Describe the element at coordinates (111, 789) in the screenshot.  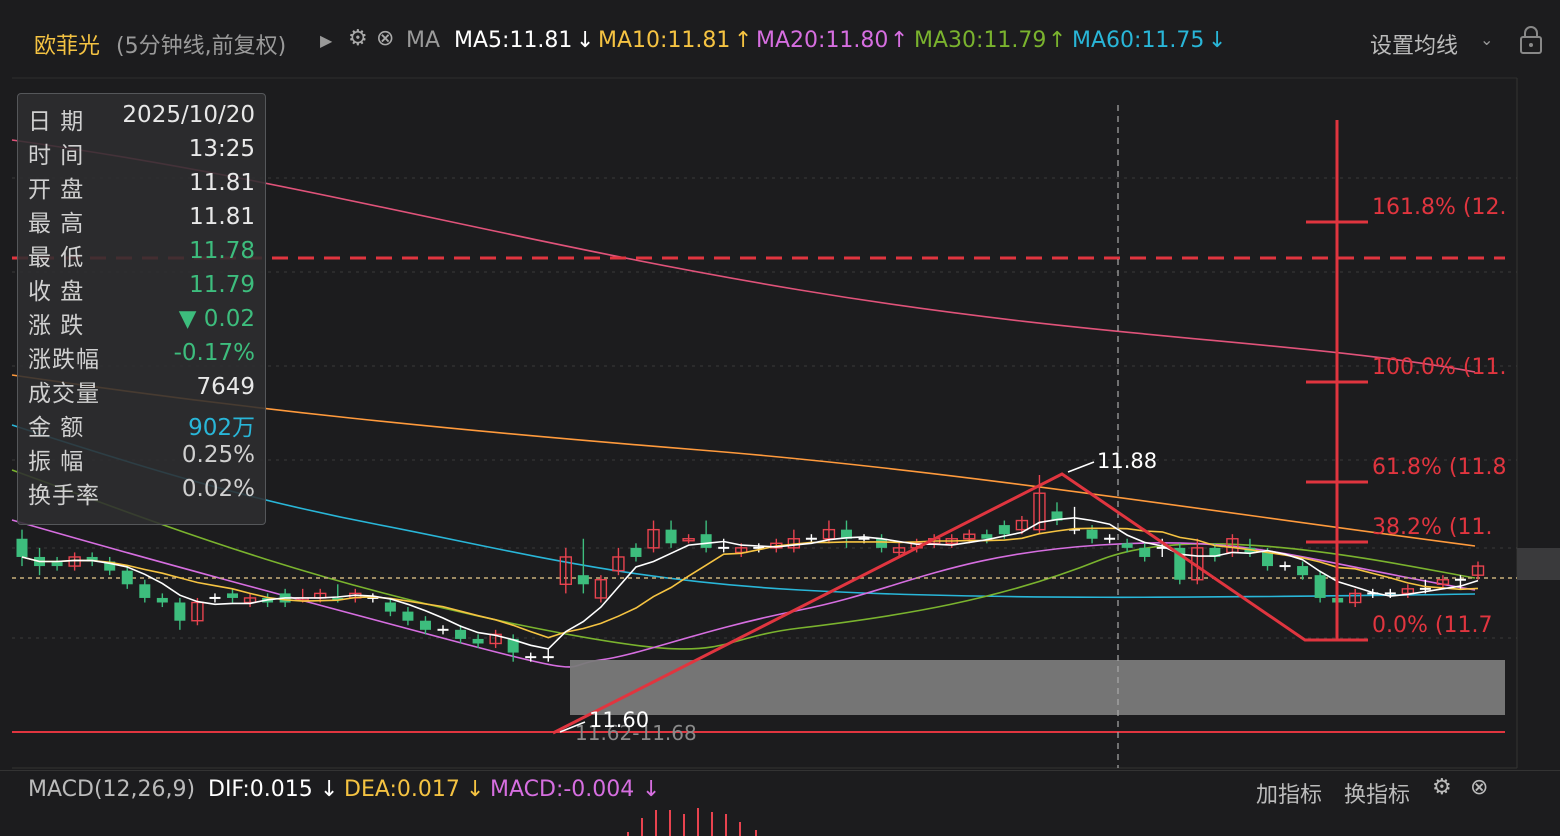
I see `macd-title: MACD(12,26,9)` at that location.